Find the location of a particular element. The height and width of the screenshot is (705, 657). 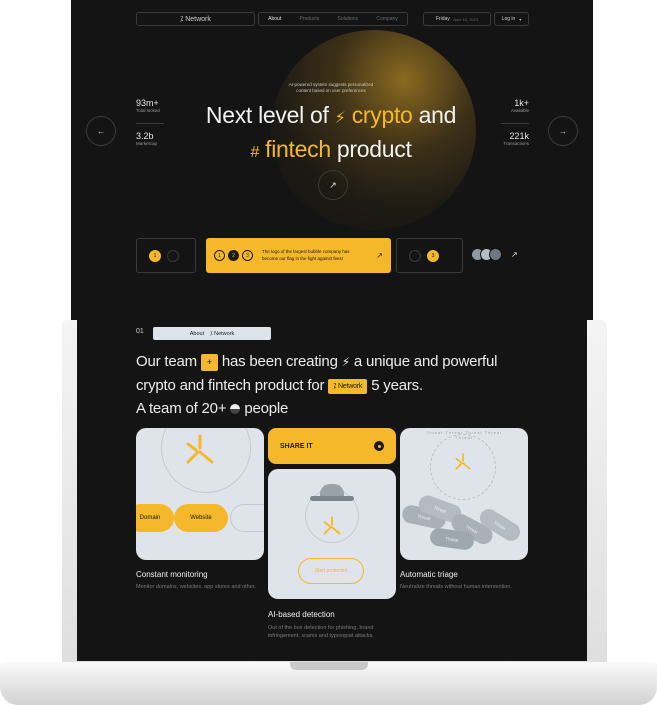

empty-chip is located at coordinates (247, 518).